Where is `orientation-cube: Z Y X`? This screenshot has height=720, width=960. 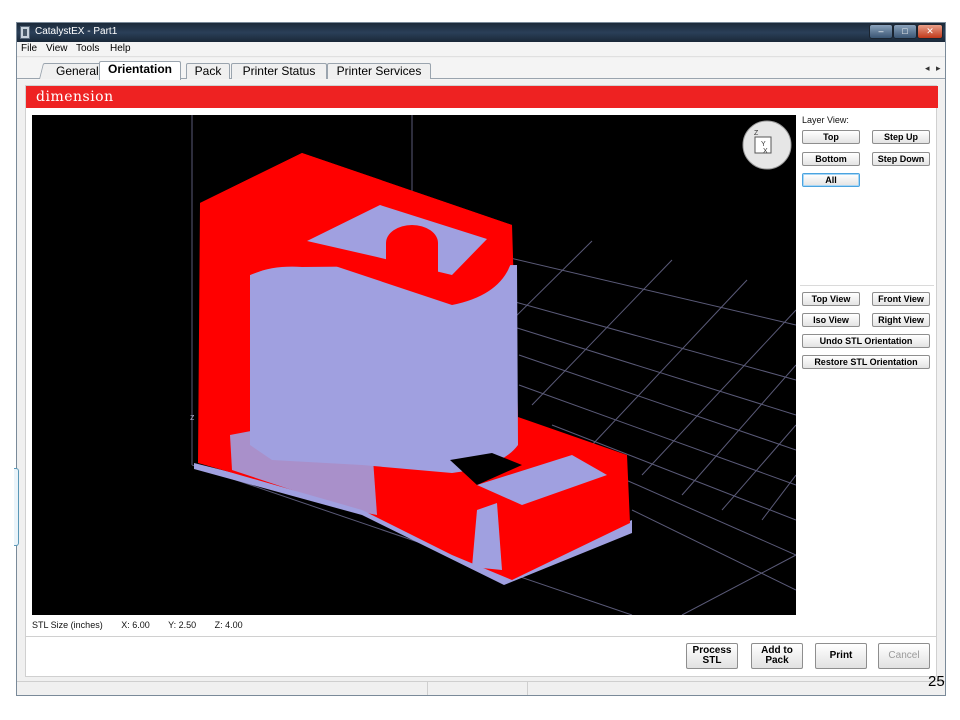 orientation-cube: Z Y X is located at coordinates (767, 145).